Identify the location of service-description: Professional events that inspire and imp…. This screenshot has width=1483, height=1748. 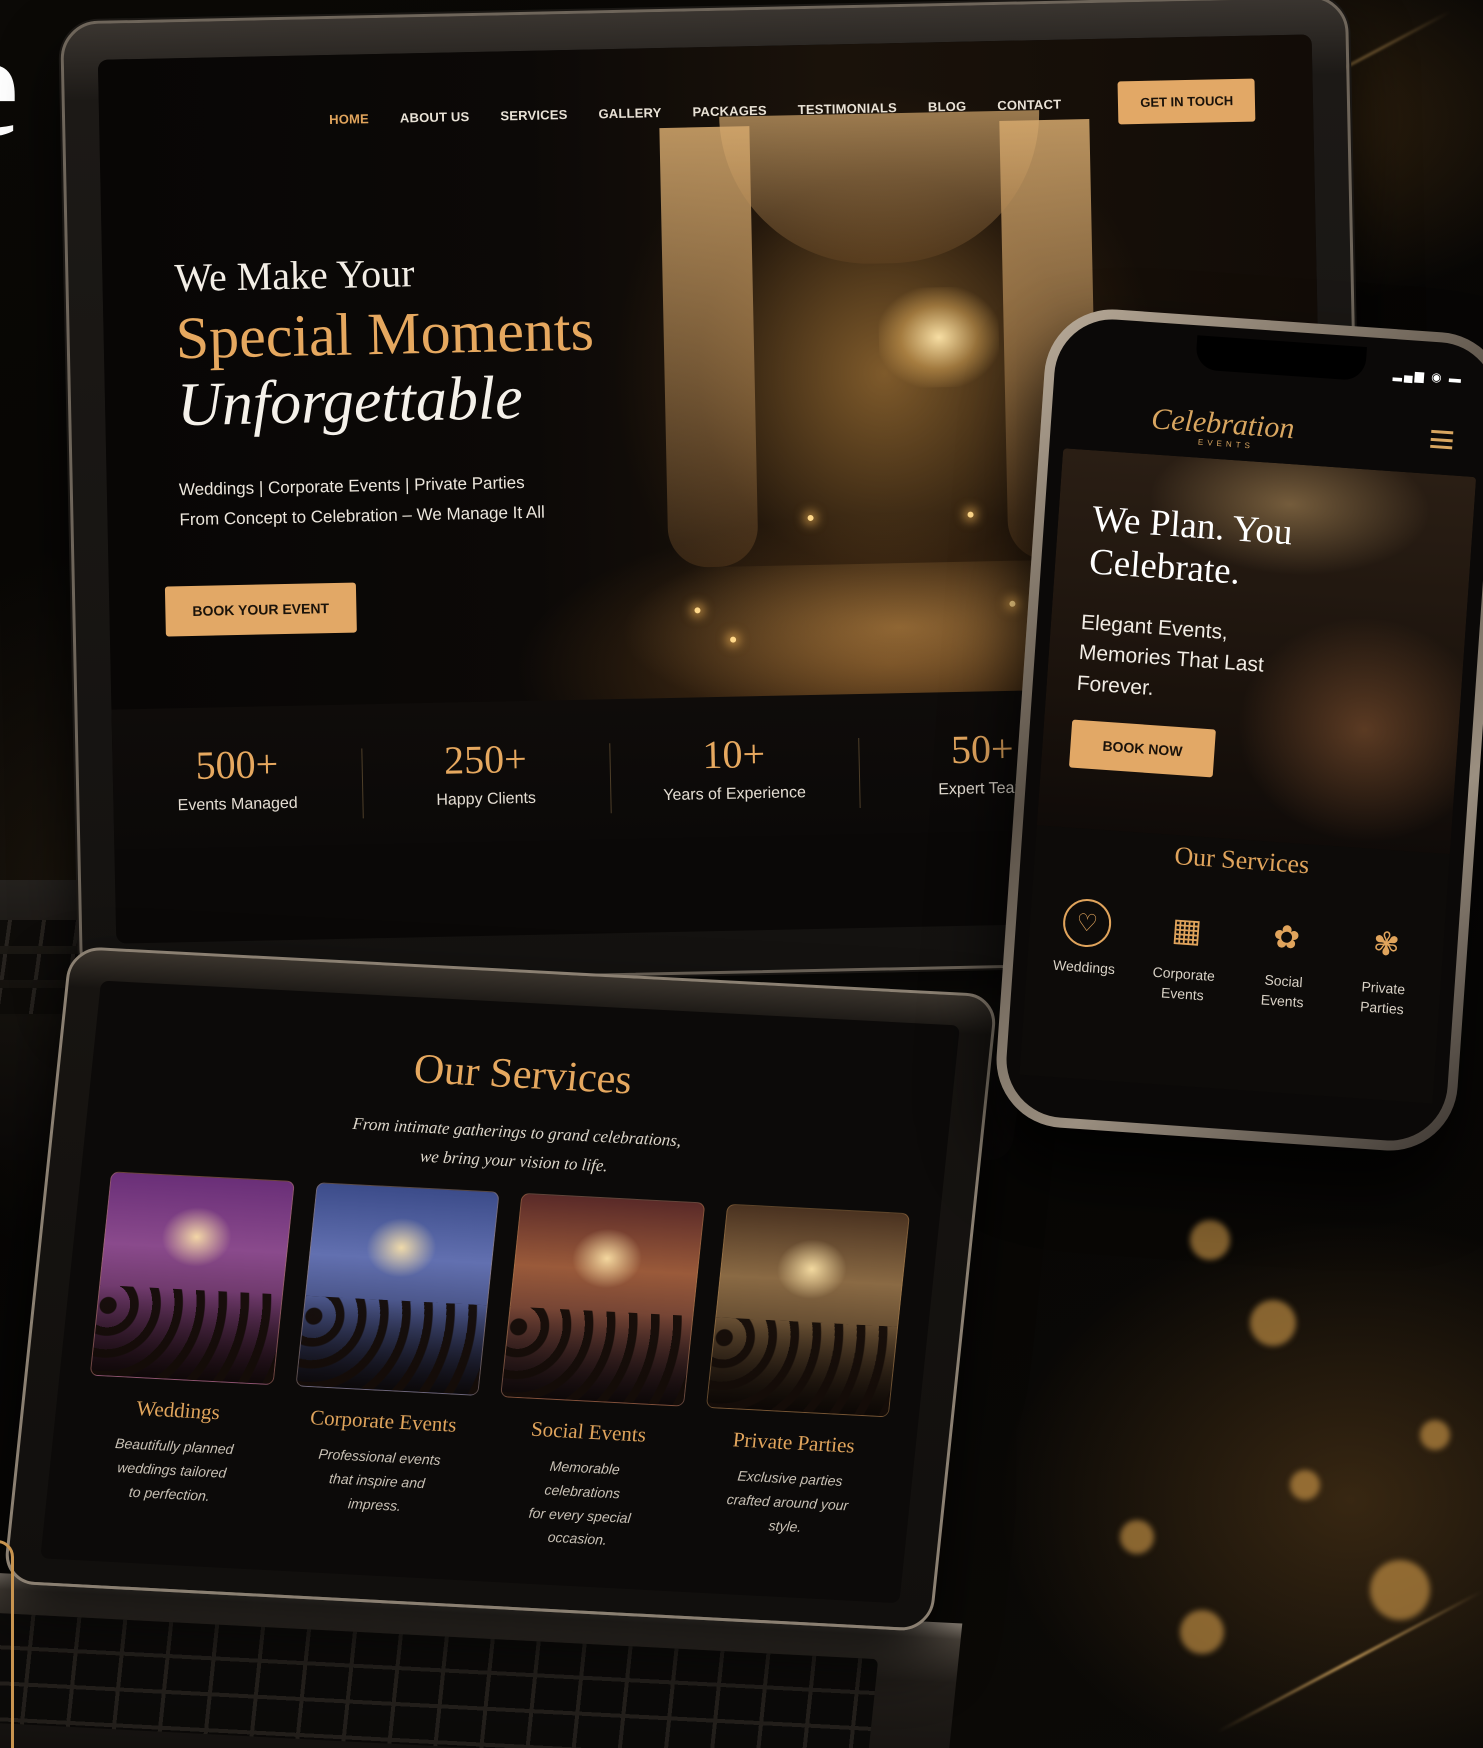
(377, 1481).